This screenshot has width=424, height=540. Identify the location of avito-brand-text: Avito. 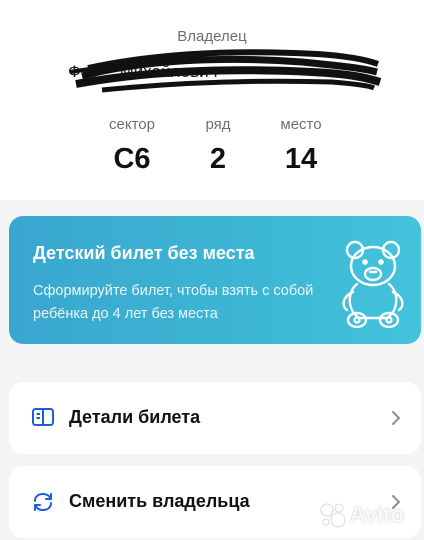
(377, 514).